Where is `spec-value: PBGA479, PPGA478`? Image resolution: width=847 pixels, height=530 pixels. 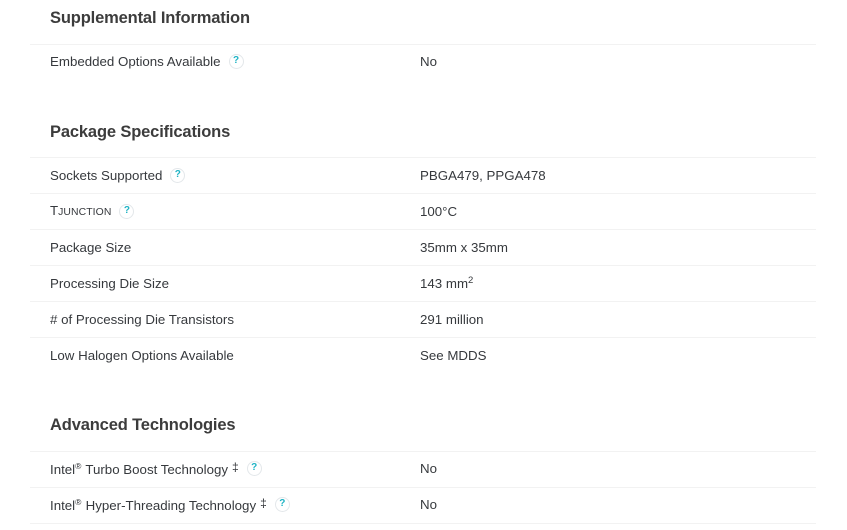
spec-value: PBGA479, PPGA478 is located at coordinates (483, 175).